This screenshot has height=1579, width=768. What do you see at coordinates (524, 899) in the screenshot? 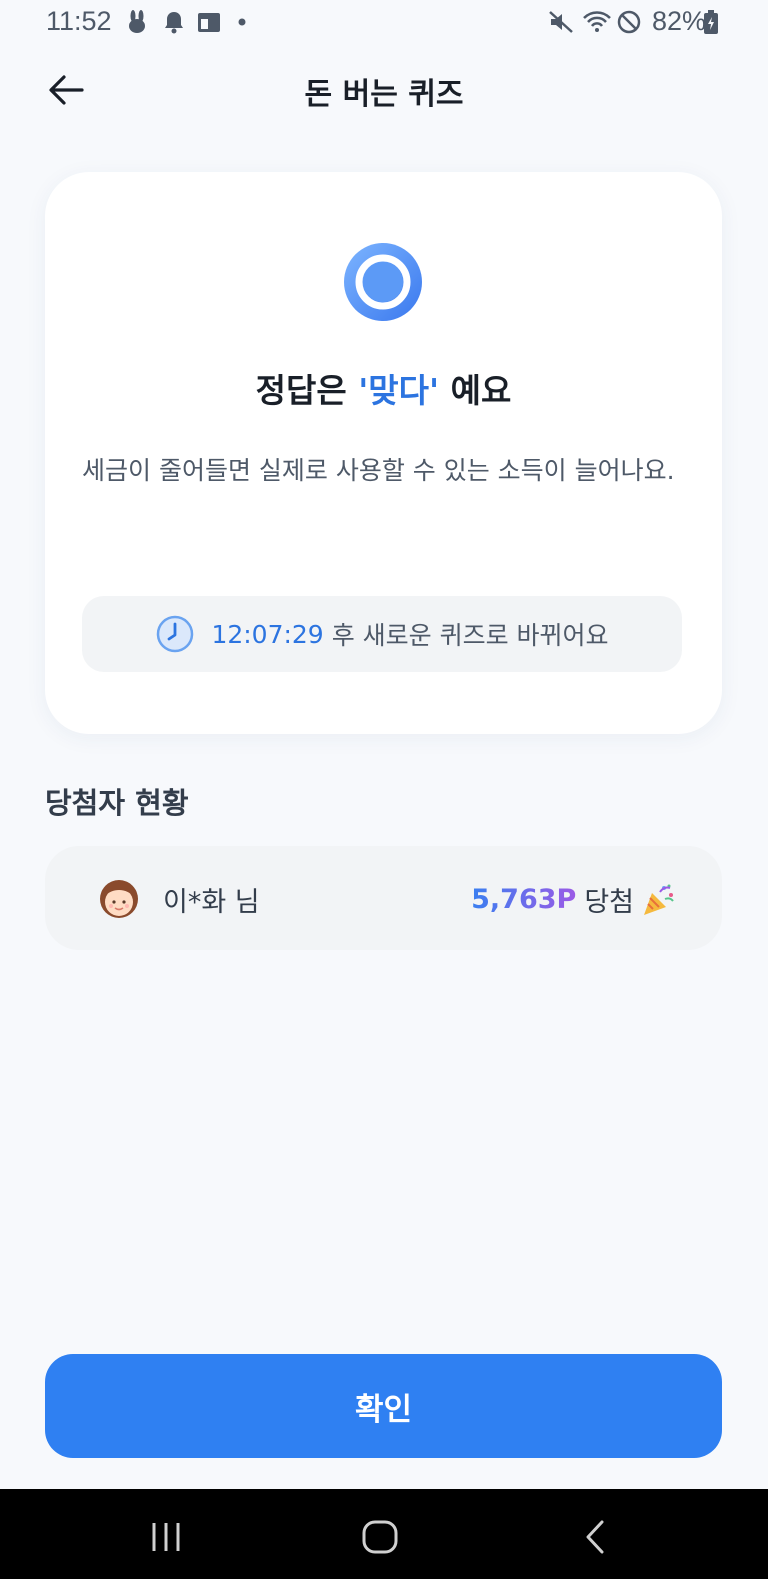
I see `prize-amount: 5,763P` at bounding box center [524, 899].